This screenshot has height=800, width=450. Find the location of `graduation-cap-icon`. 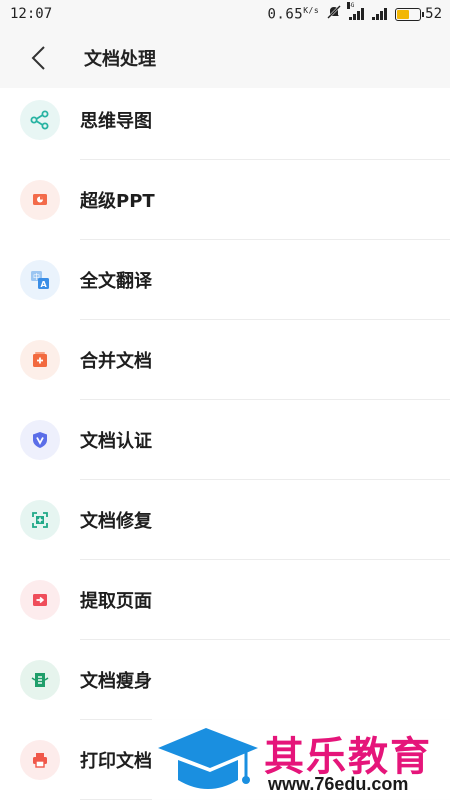

graduation-cap-icon is located at coordinates (208, 758).